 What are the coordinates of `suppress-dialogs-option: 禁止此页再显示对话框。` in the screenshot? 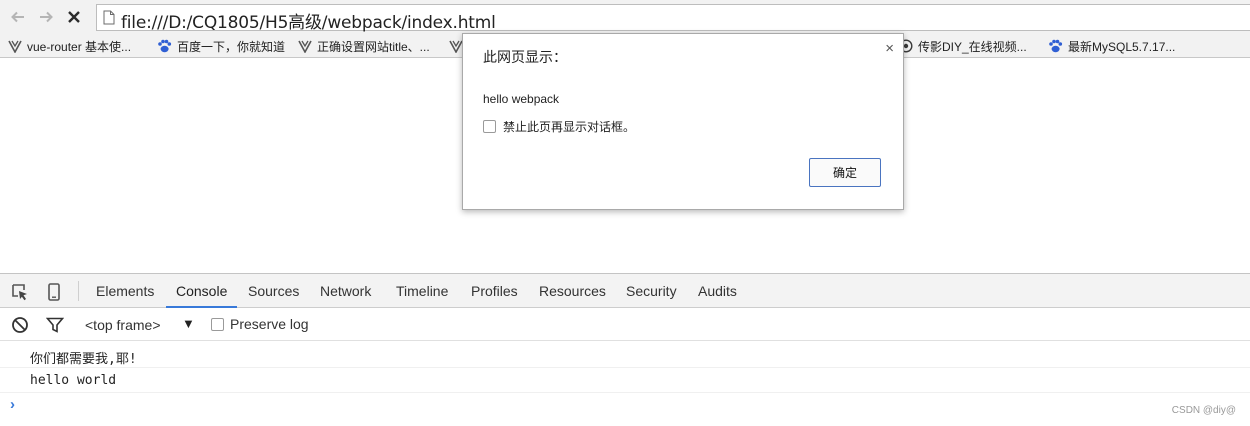 It's located at (559, 126).